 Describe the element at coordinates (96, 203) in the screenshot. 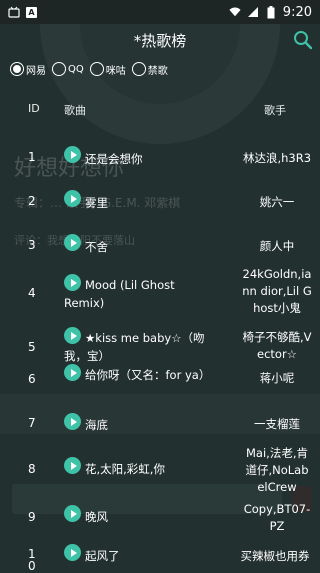

I see `song-title: 雾里` at that location.